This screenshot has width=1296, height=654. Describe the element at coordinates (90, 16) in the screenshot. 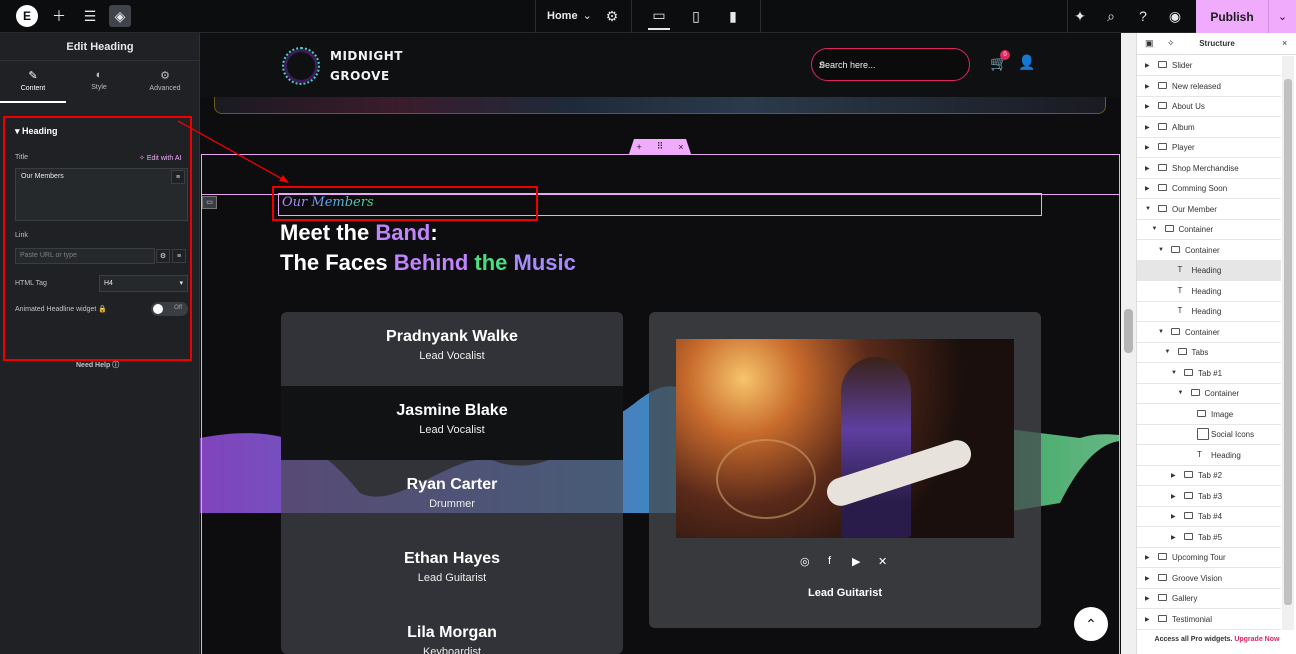

I see `sliders-icon: ☰` at that location.